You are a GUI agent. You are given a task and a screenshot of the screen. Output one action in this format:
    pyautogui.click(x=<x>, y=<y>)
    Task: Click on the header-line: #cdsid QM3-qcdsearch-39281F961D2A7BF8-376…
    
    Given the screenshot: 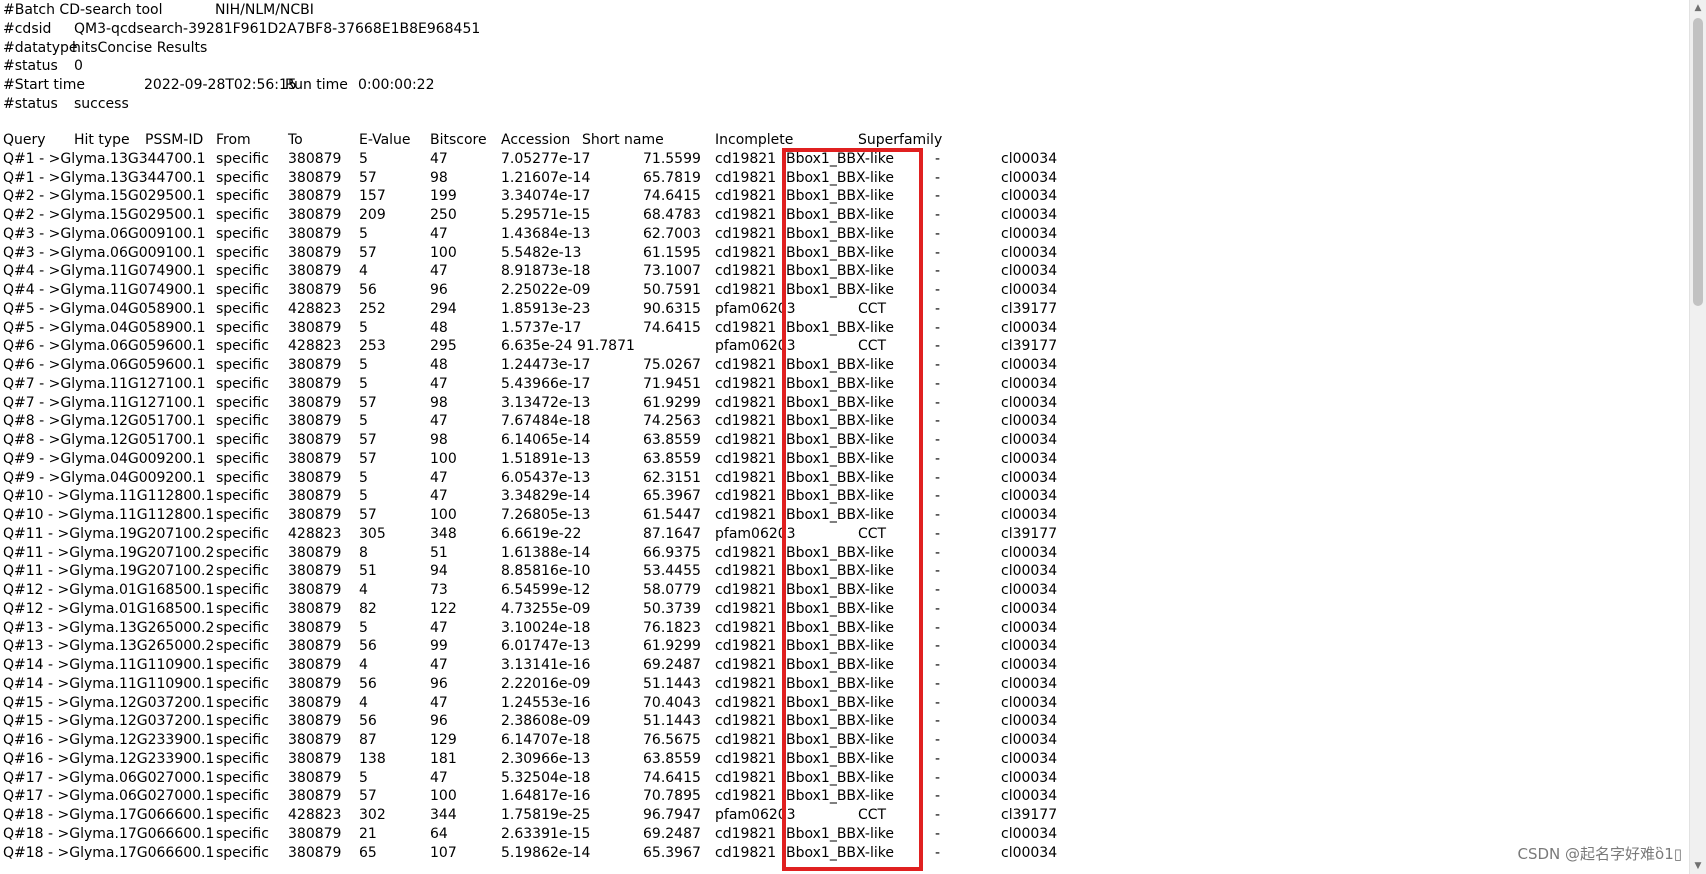 What is the action you would take?
    pyautogui.click(x=550, y=29)
    